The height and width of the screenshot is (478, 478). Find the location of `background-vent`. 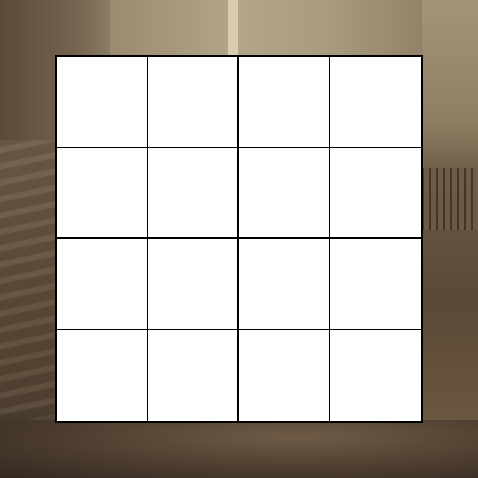

background-vent is located at coordinates (450, 199).